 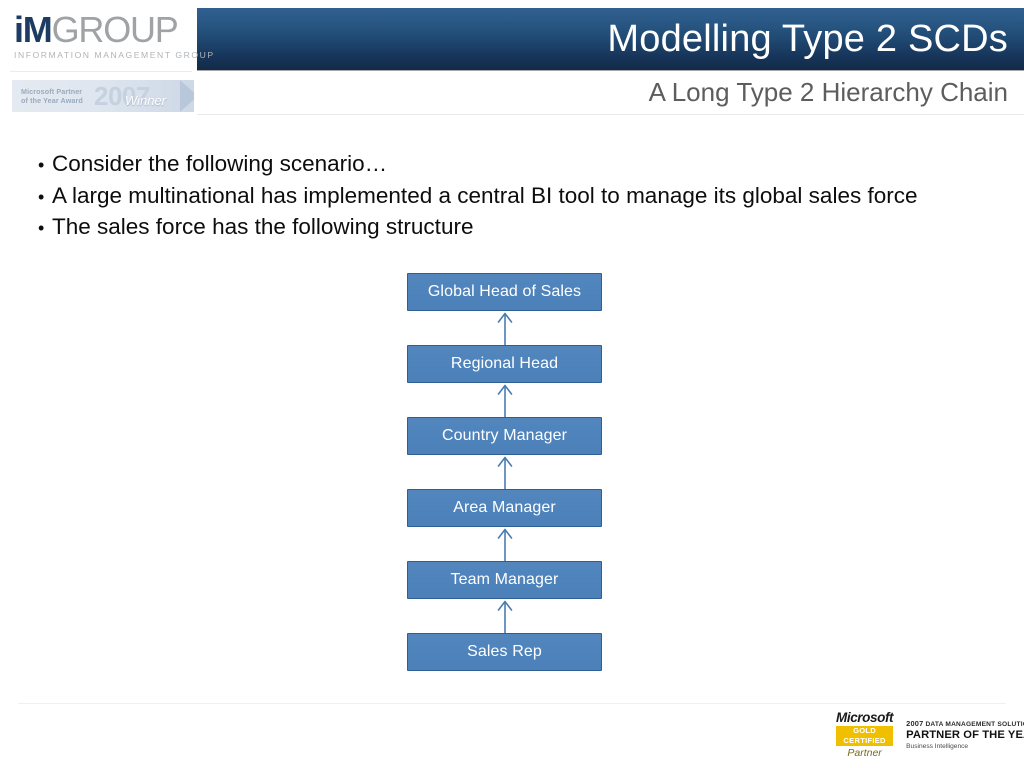 I want to click on node-label: Area Manager, so click(x=504, y=507).